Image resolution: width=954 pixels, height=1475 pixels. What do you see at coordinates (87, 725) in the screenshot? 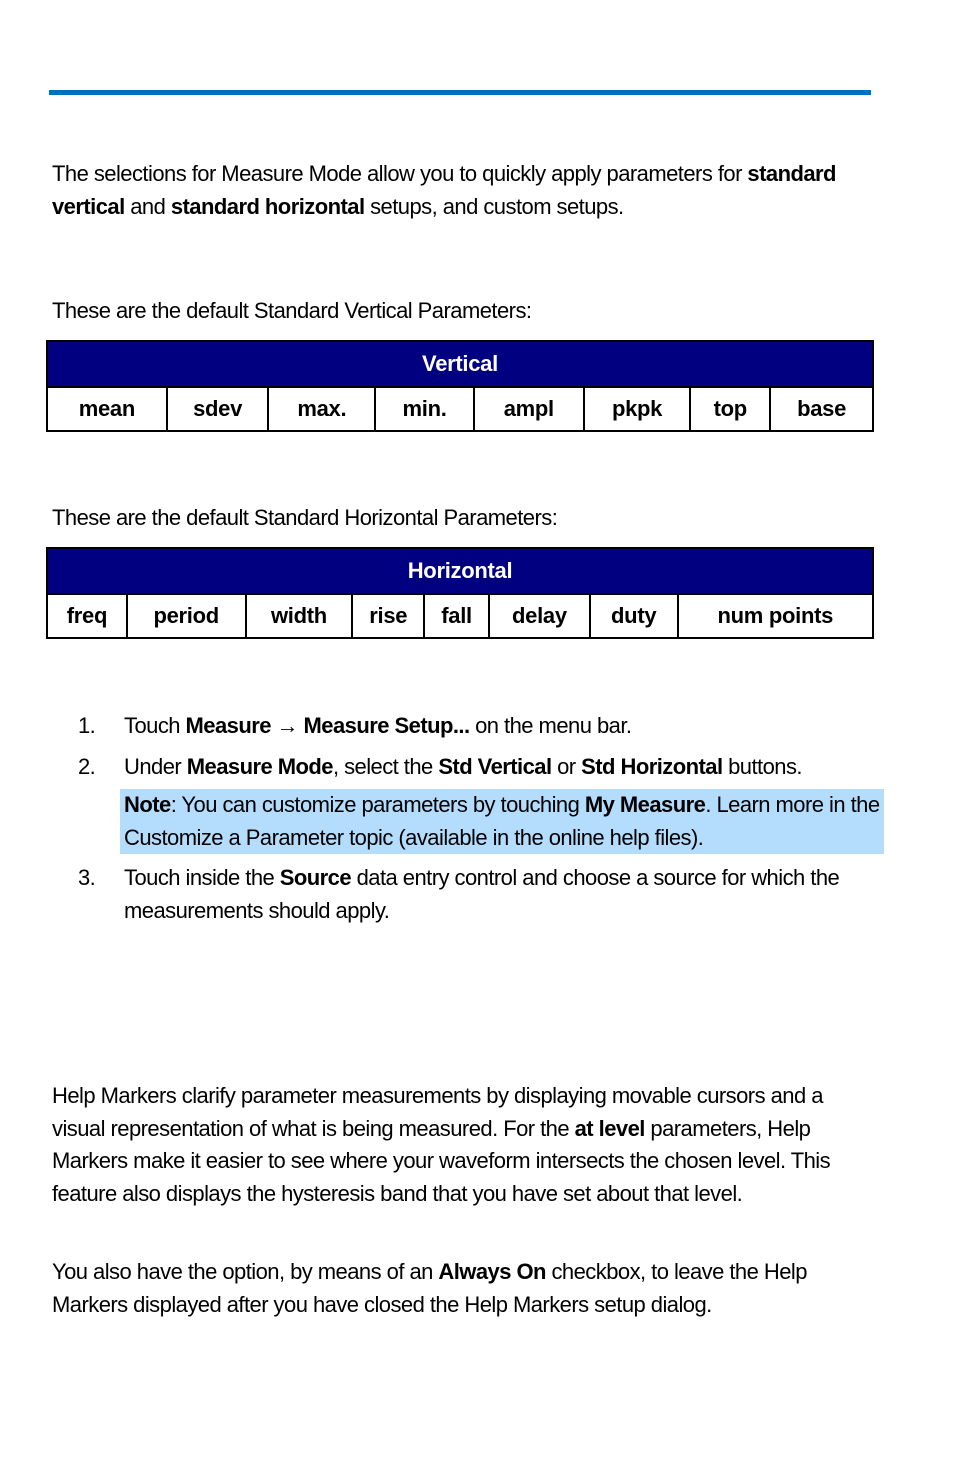
I see `step-number: 1.` at bounding box center [87, 725].